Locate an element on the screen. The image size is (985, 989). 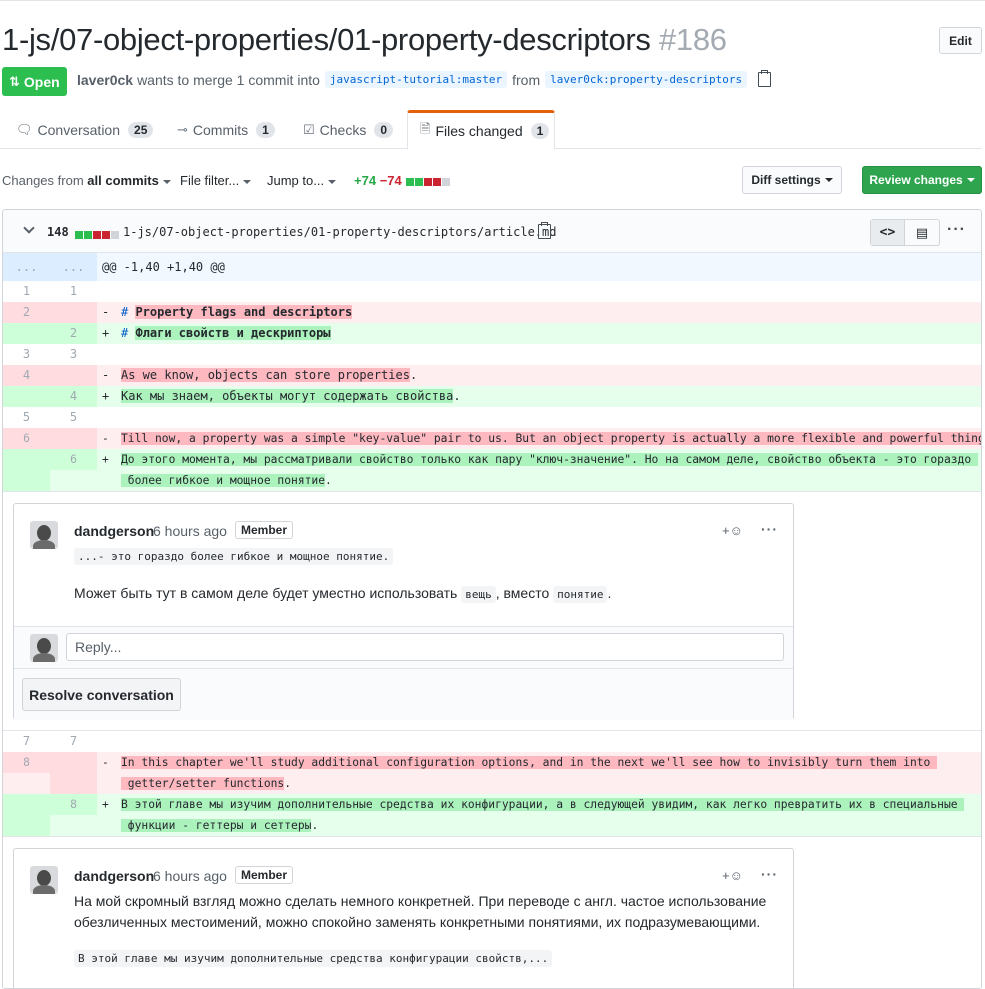
tab-count: 1 is located at coordinates (540, 131).